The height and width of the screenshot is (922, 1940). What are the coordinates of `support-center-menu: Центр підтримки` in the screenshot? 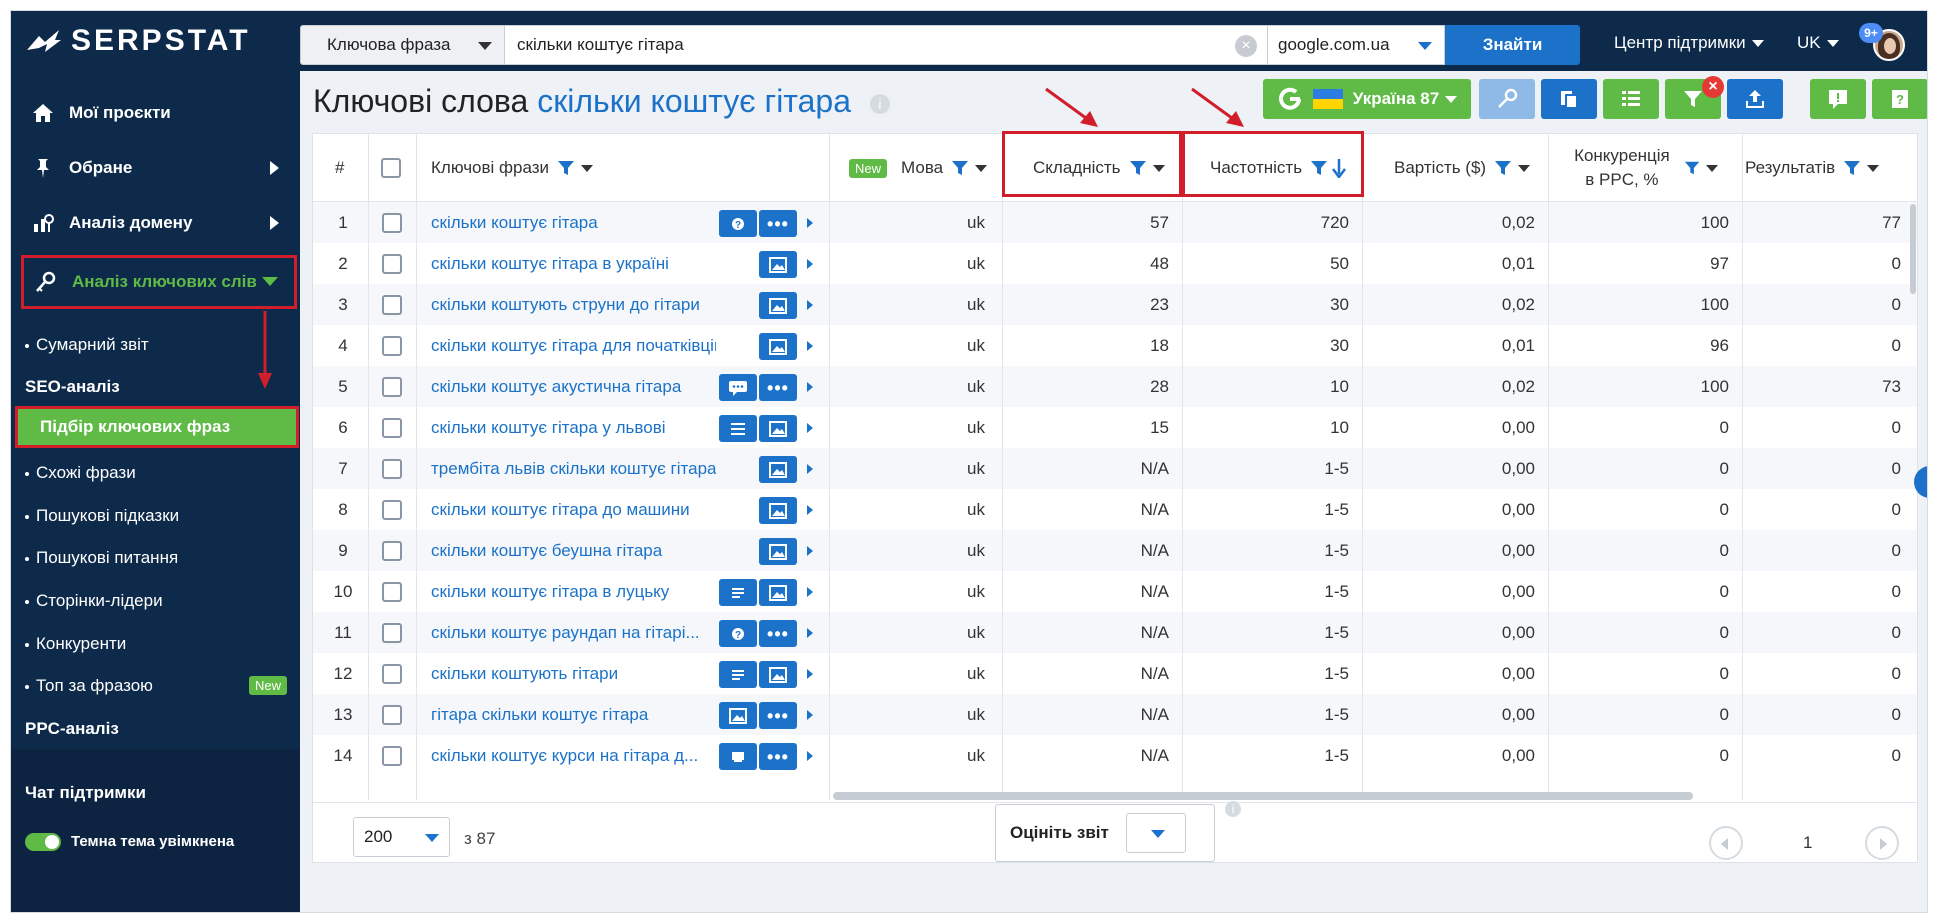 It's located at (1689, 43).